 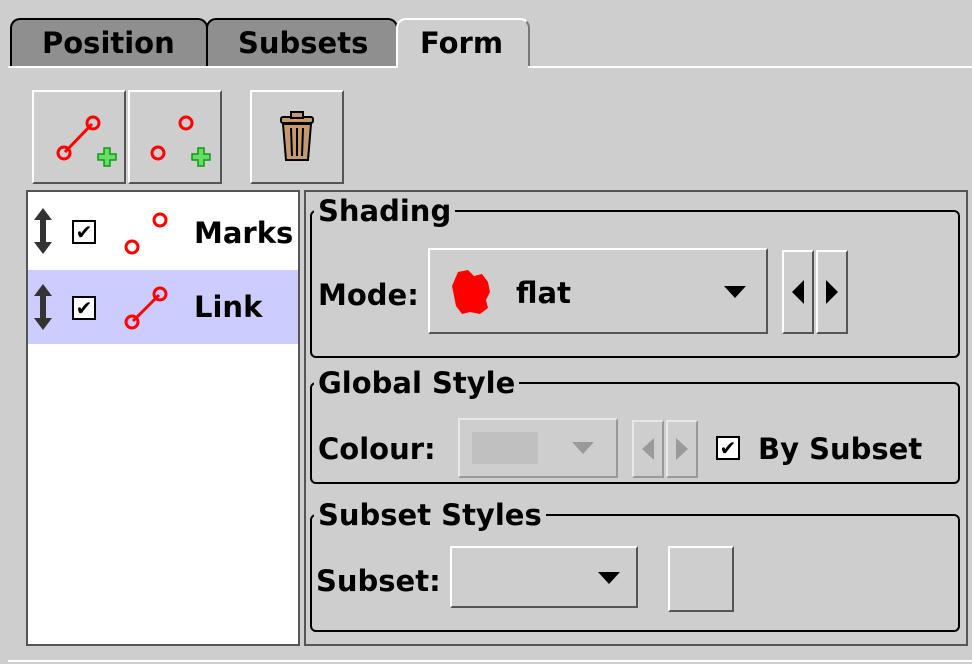 I want to click on colour-next-button, so click(x=682, y=449).